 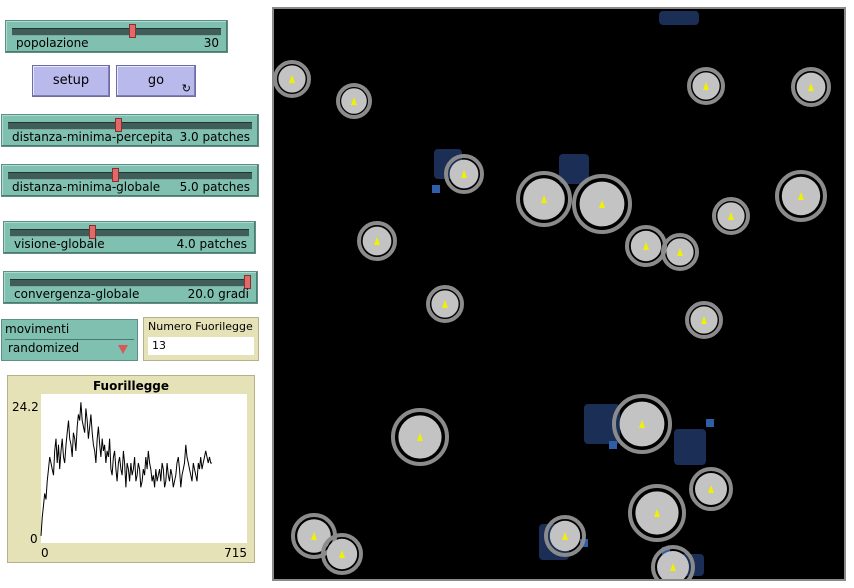 I want to click on go-button: go ↻, so click(x=156, y=81).